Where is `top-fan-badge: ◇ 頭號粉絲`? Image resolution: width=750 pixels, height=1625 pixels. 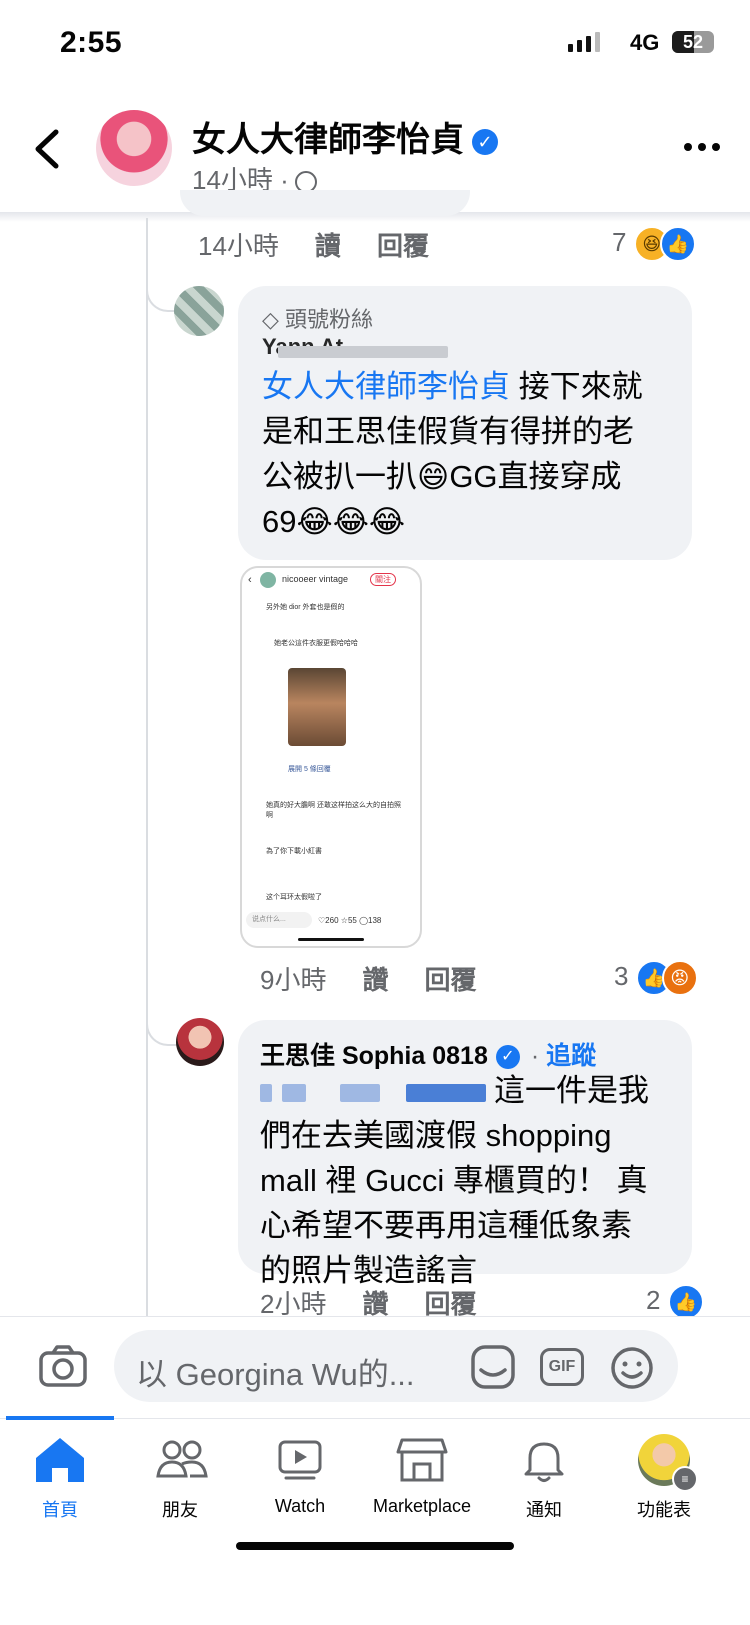 top-fan-badge: ◇ 頭號粉絲 is located at coordinates (317, 318).